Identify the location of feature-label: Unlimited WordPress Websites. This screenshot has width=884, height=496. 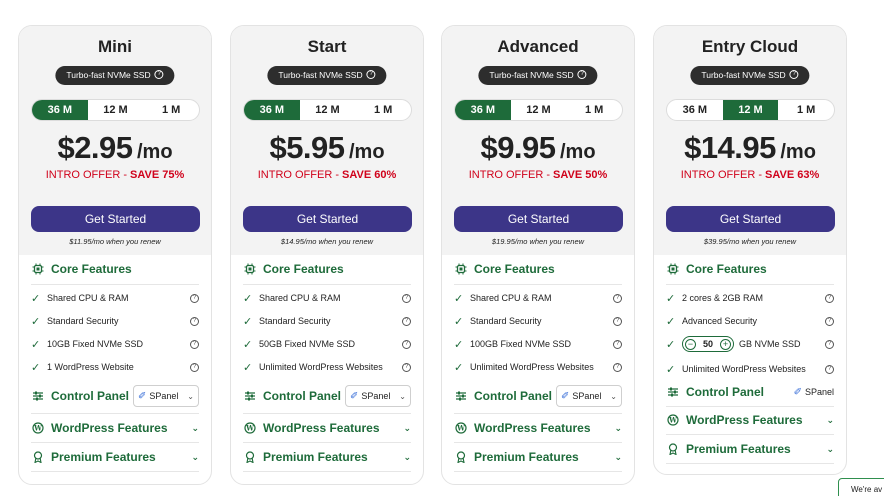
(532, 367).